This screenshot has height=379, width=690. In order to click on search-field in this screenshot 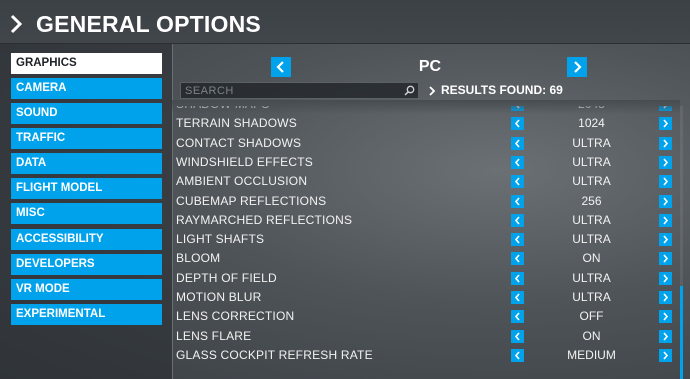, I will do `click(299, 90)`.